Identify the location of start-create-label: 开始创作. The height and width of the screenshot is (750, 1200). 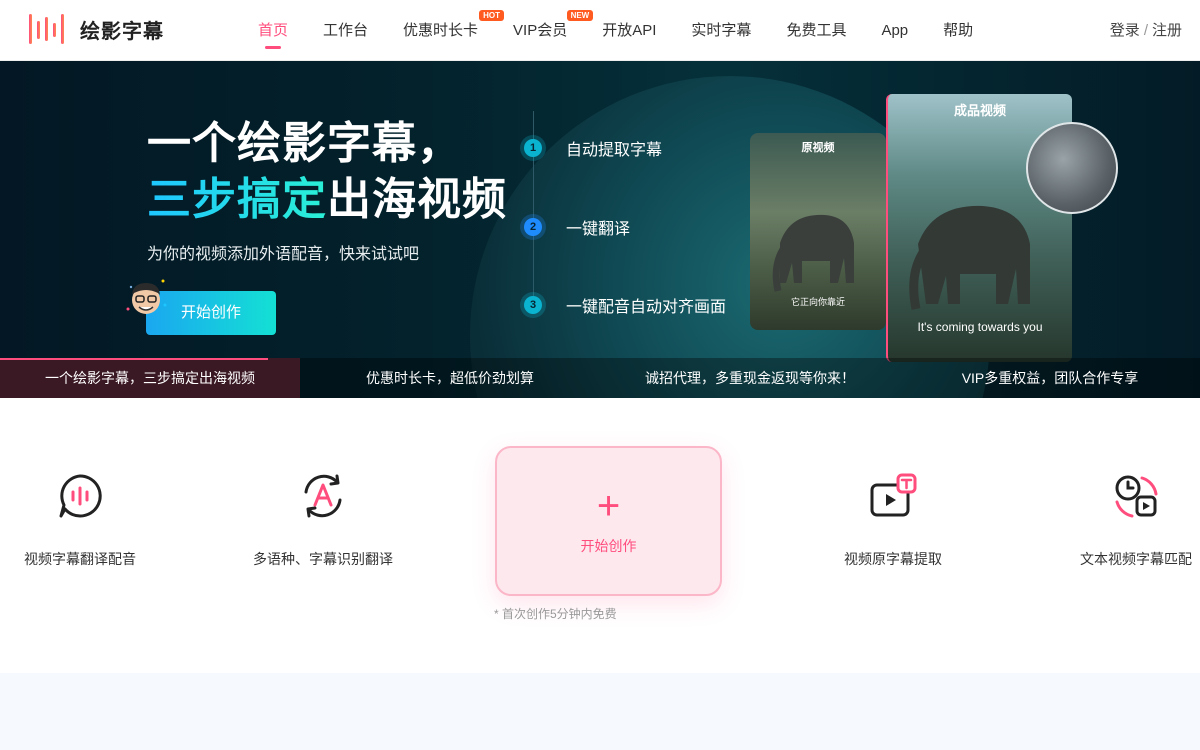
(608, 546).